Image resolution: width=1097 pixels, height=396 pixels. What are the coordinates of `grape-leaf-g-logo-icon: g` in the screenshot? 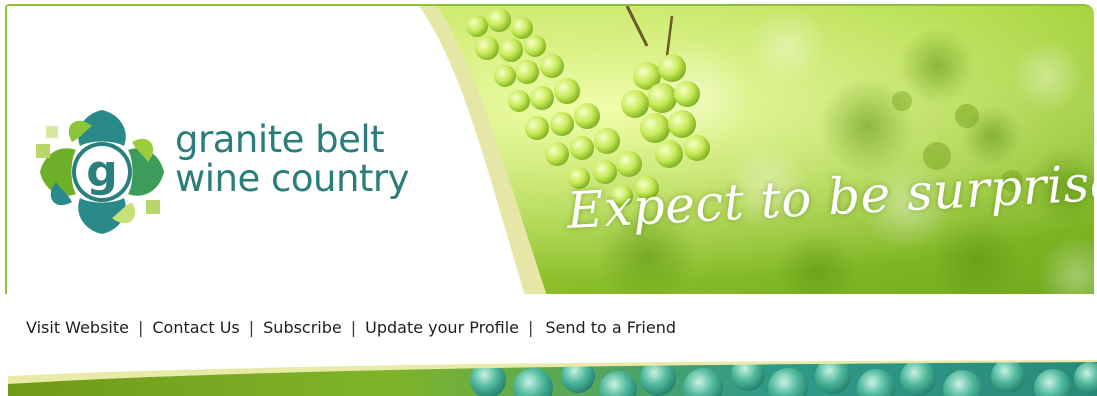 It's located at (100, 172).